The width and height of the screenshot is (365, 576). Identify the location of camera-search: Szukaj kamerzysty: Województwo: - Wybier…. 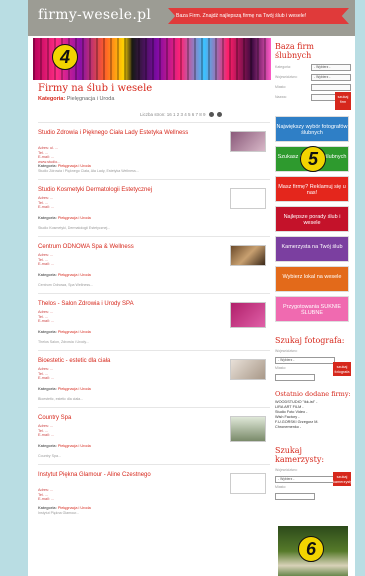
(313, 473).